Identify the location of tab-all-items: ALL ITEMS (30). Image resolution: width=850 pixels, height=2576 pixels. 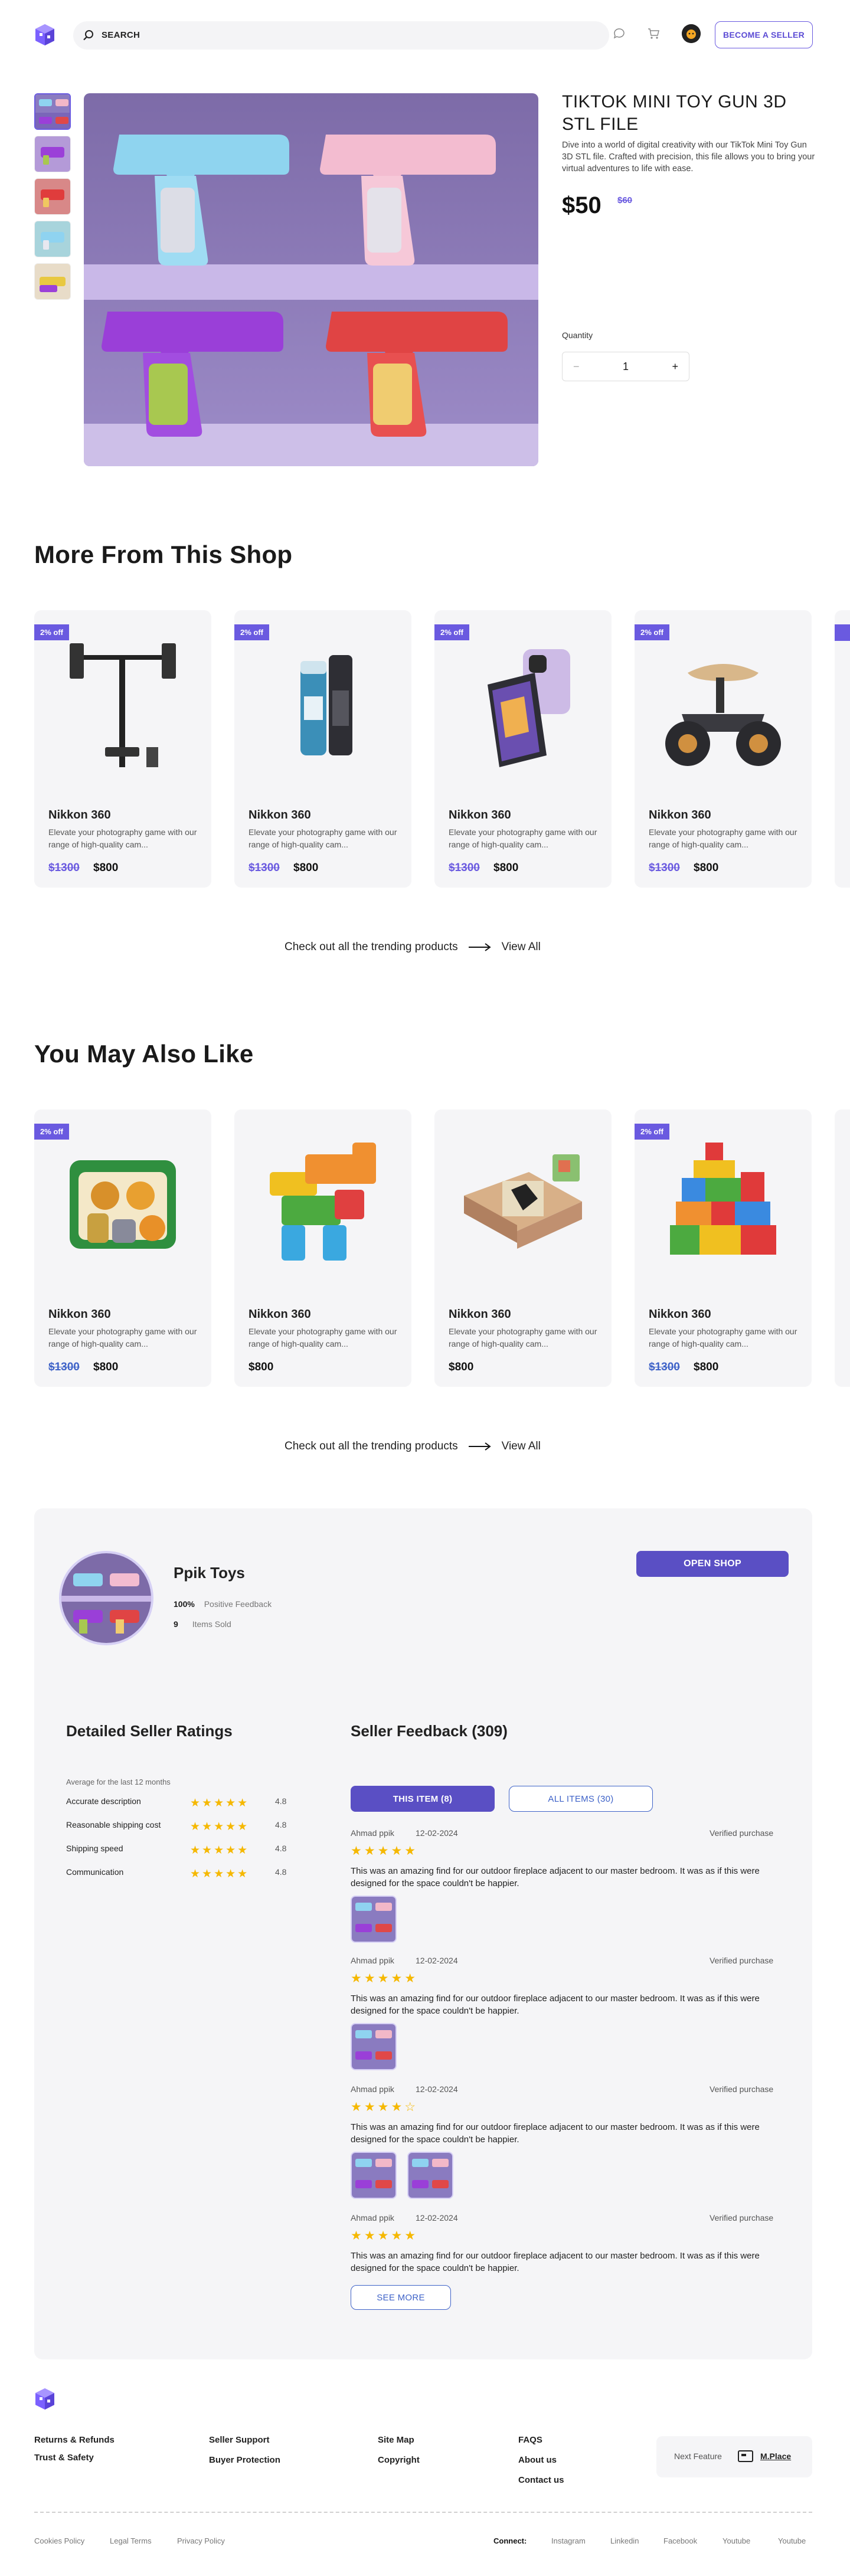
(581, 1799).